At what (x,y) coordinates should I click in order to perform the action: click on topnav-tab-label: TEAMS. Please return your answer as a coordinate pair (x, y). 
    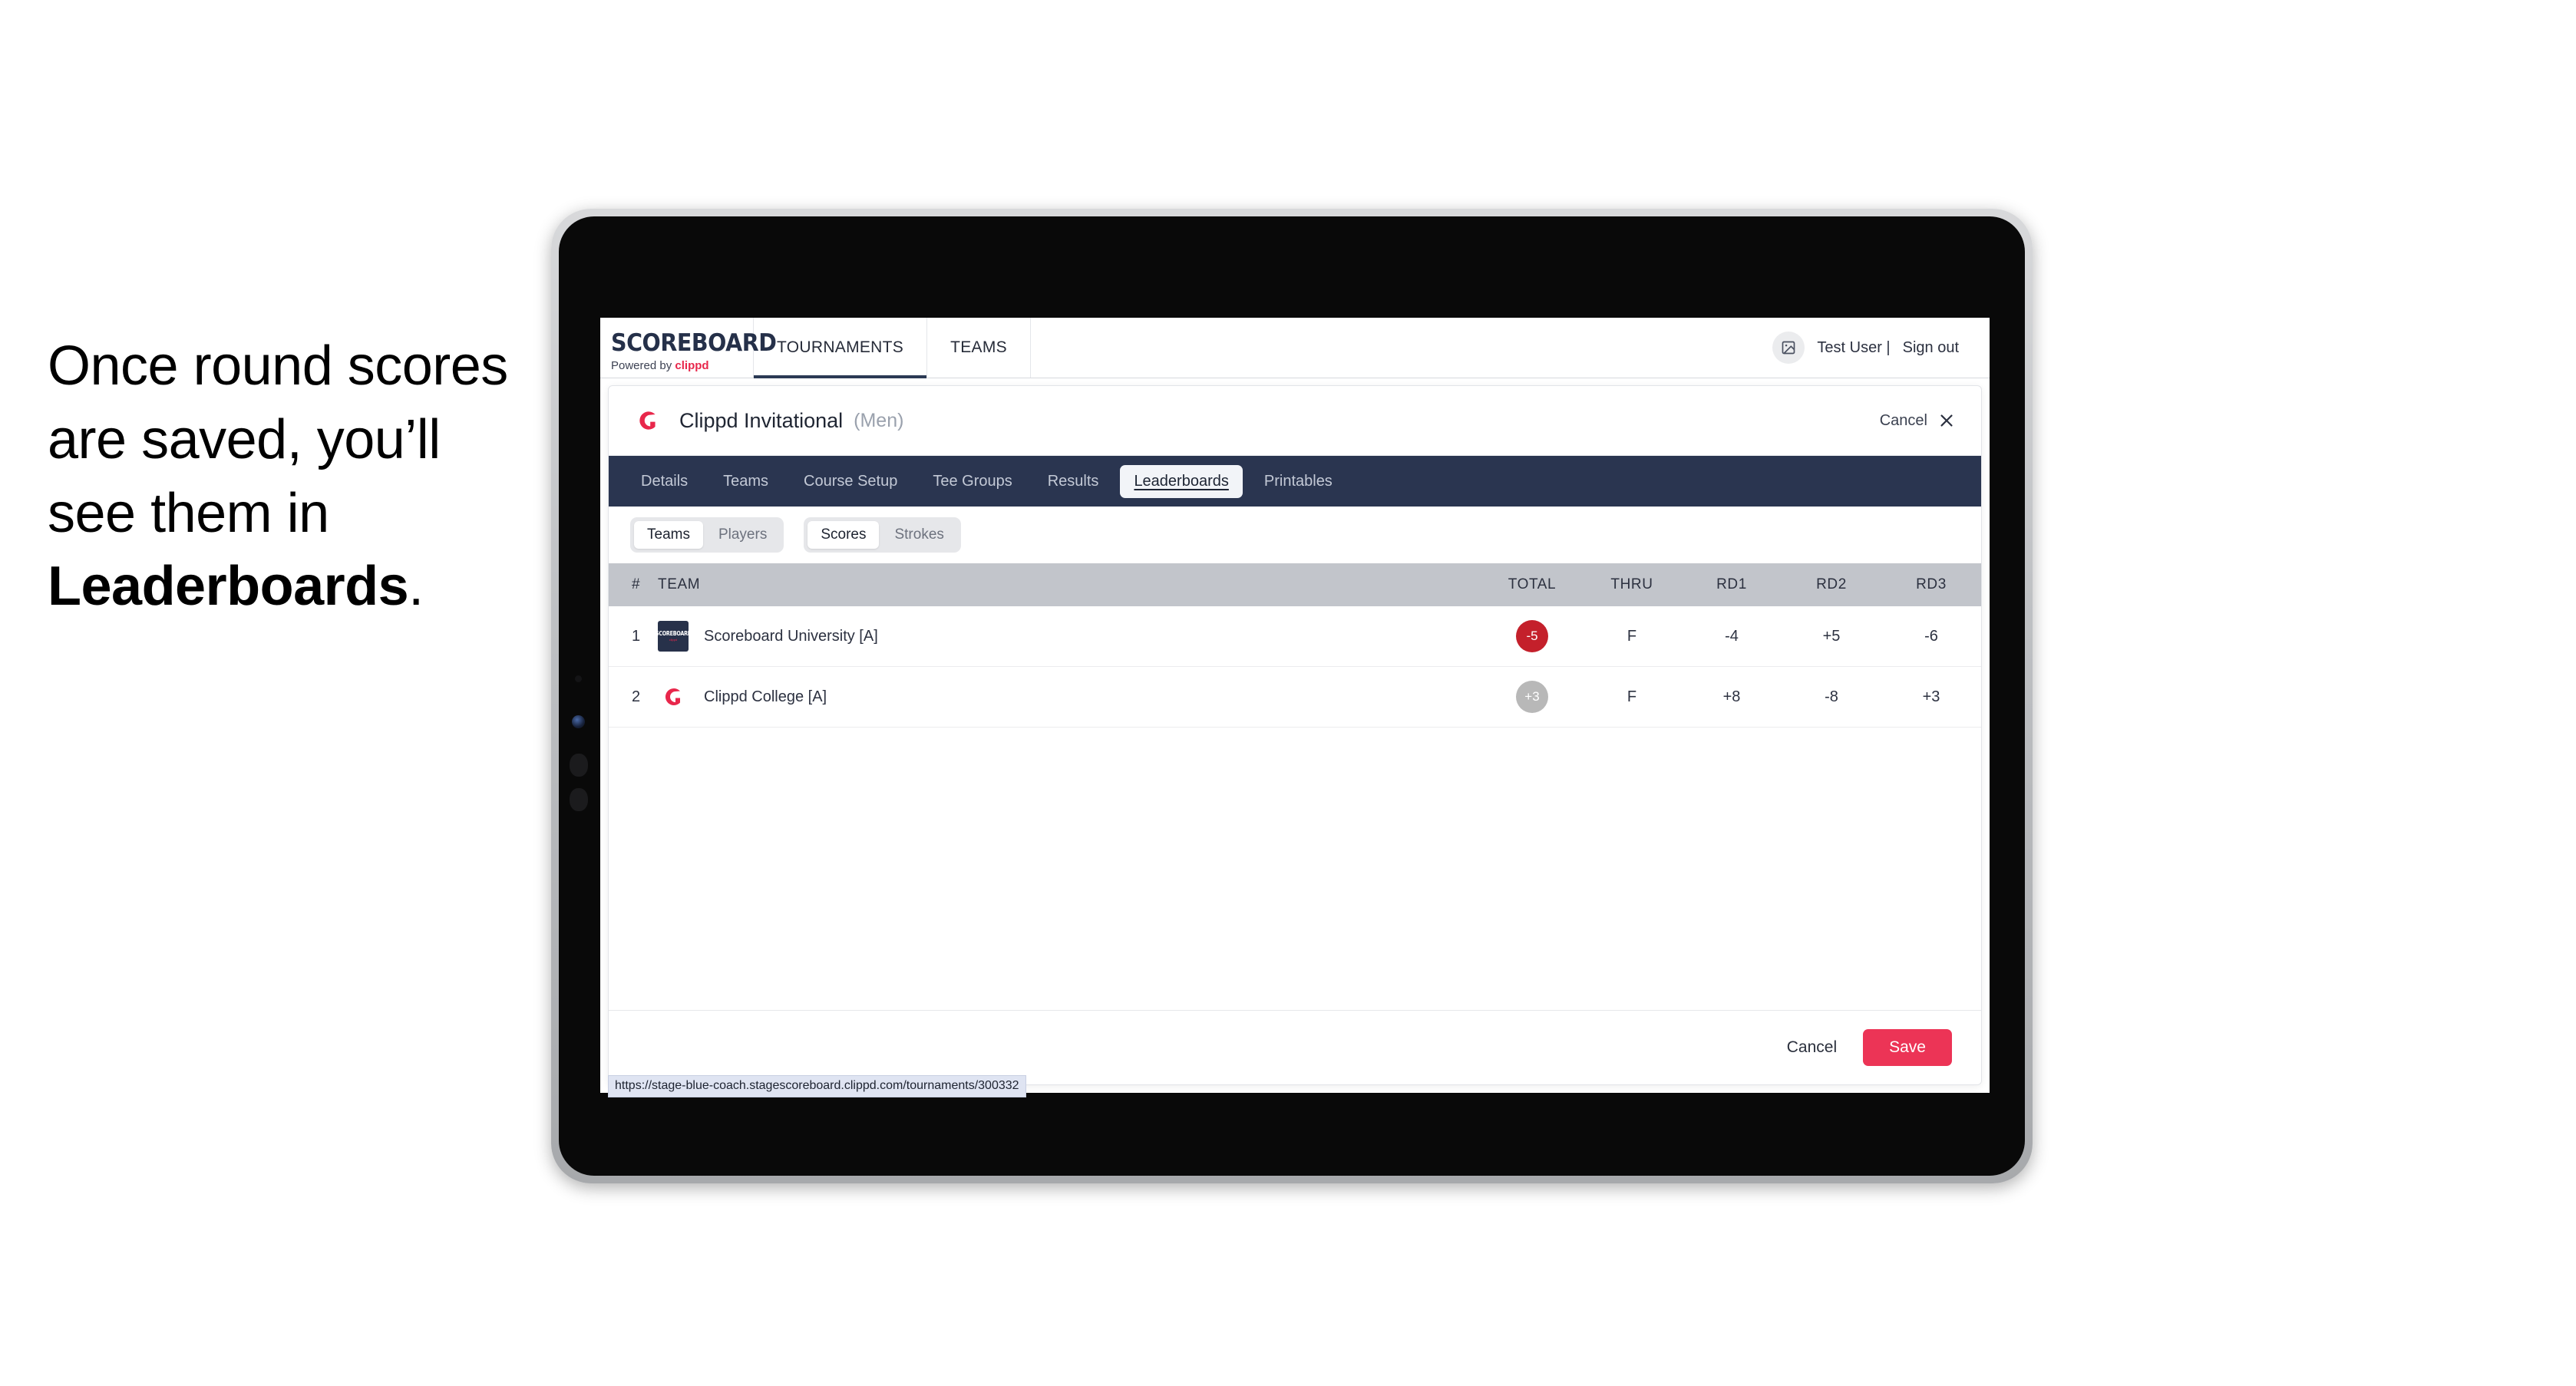
    Looking at the image, I should click on (978, 347).